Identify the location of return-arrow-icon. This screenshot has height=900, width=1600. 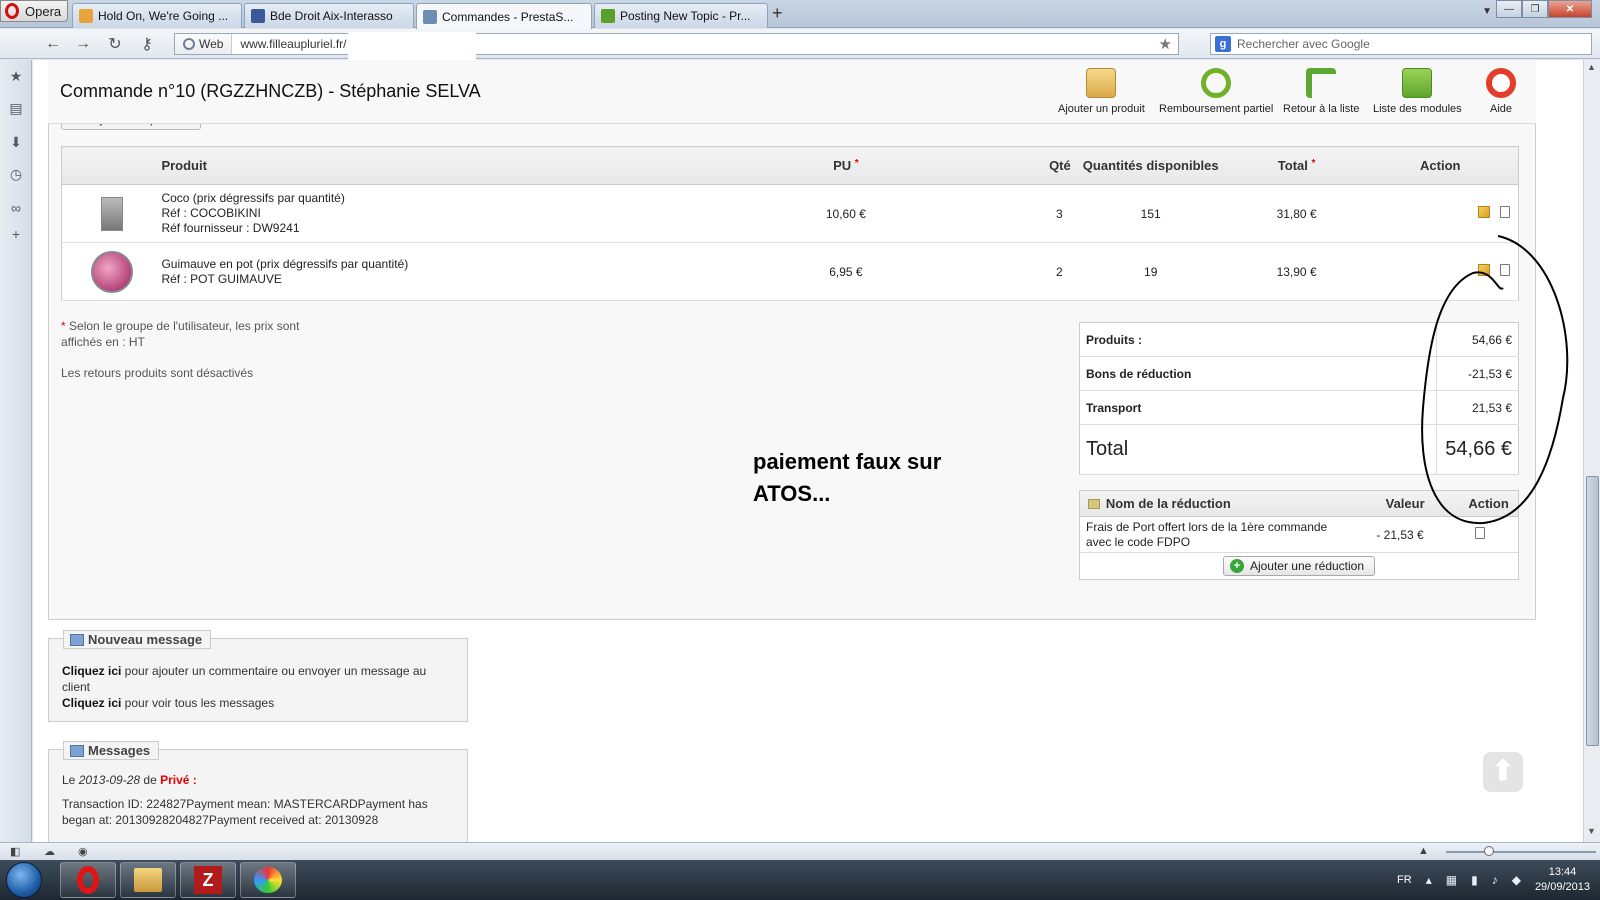
(1321, 83).